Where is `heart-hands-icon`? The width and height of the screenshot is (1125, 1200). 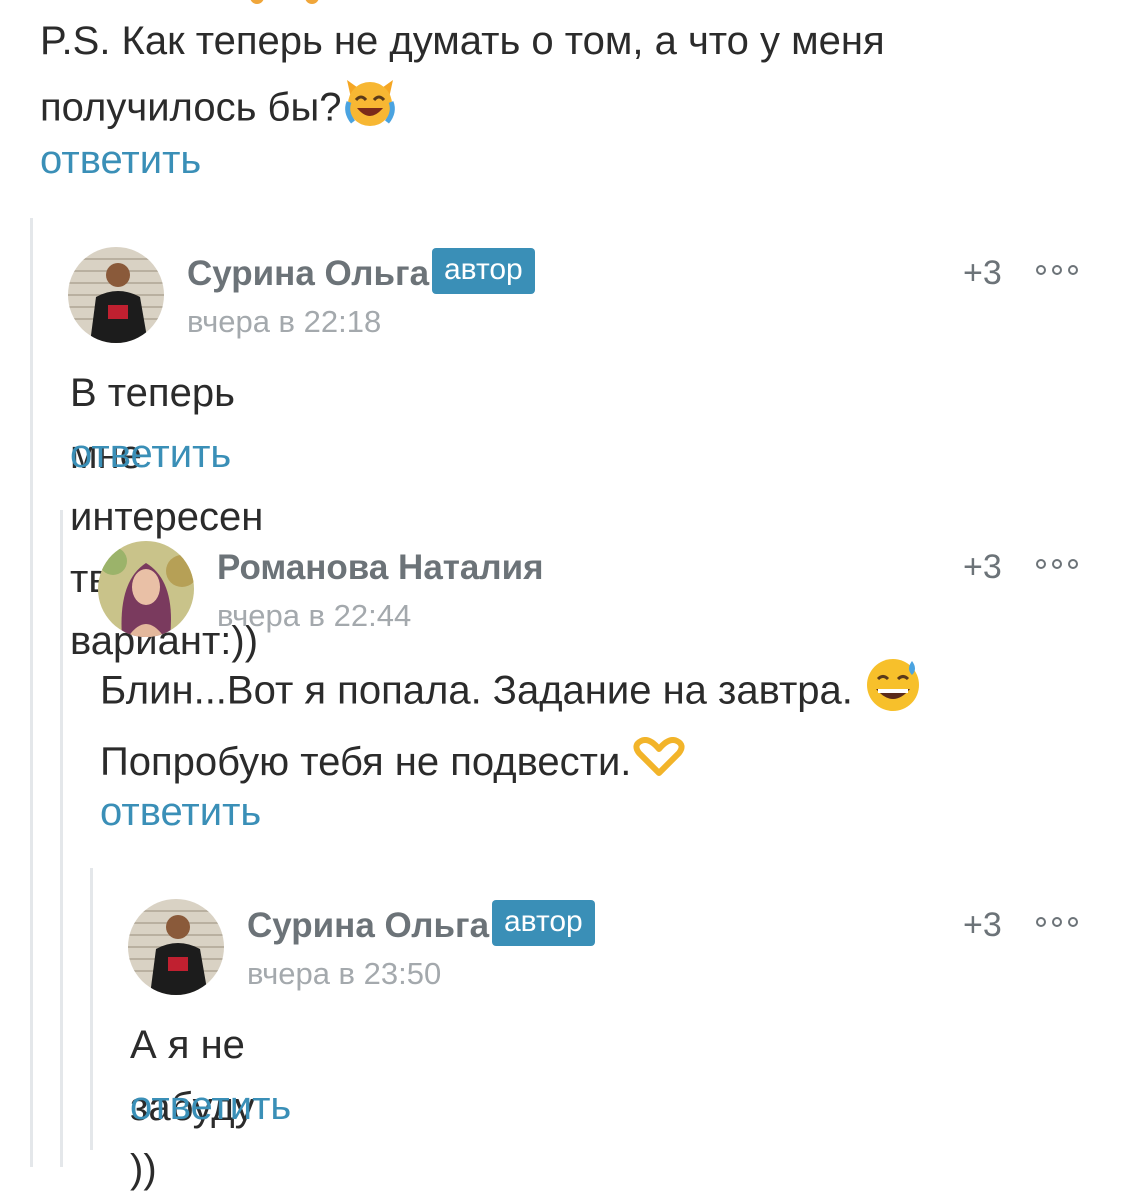
heart-hands-icon is located at coordinates (659, 764).